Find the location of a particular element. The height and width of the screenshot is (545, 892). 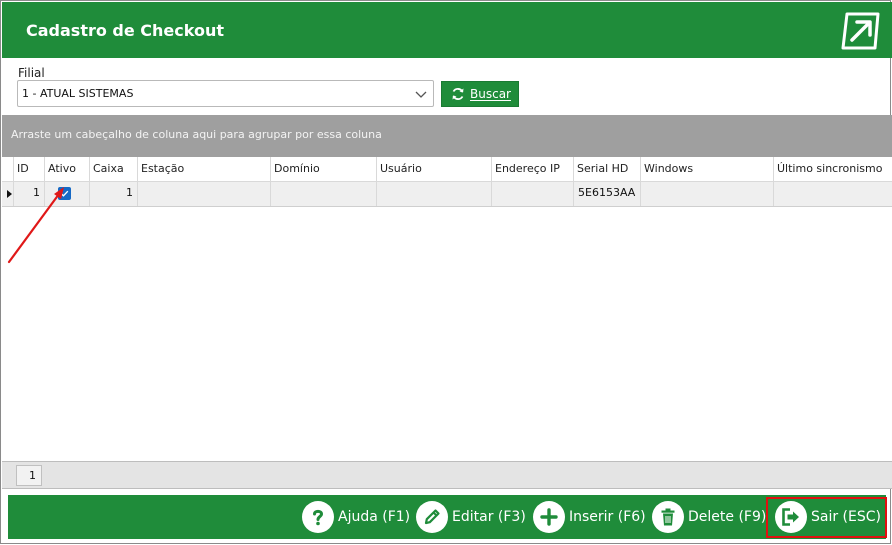

column-header-id: ID is located at coordinates (28, 169).